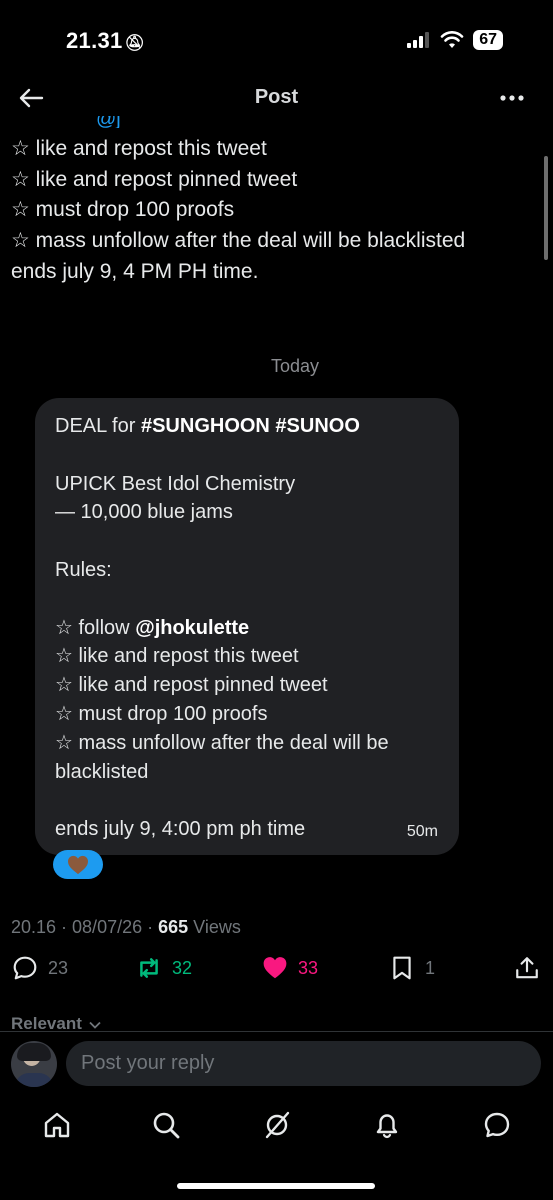 This screenshot has height=1200, width=553. Describe the element at coordinates (135, 43) in the screenshot. I see `bell-muted-icon: 🔕︎` at that location.